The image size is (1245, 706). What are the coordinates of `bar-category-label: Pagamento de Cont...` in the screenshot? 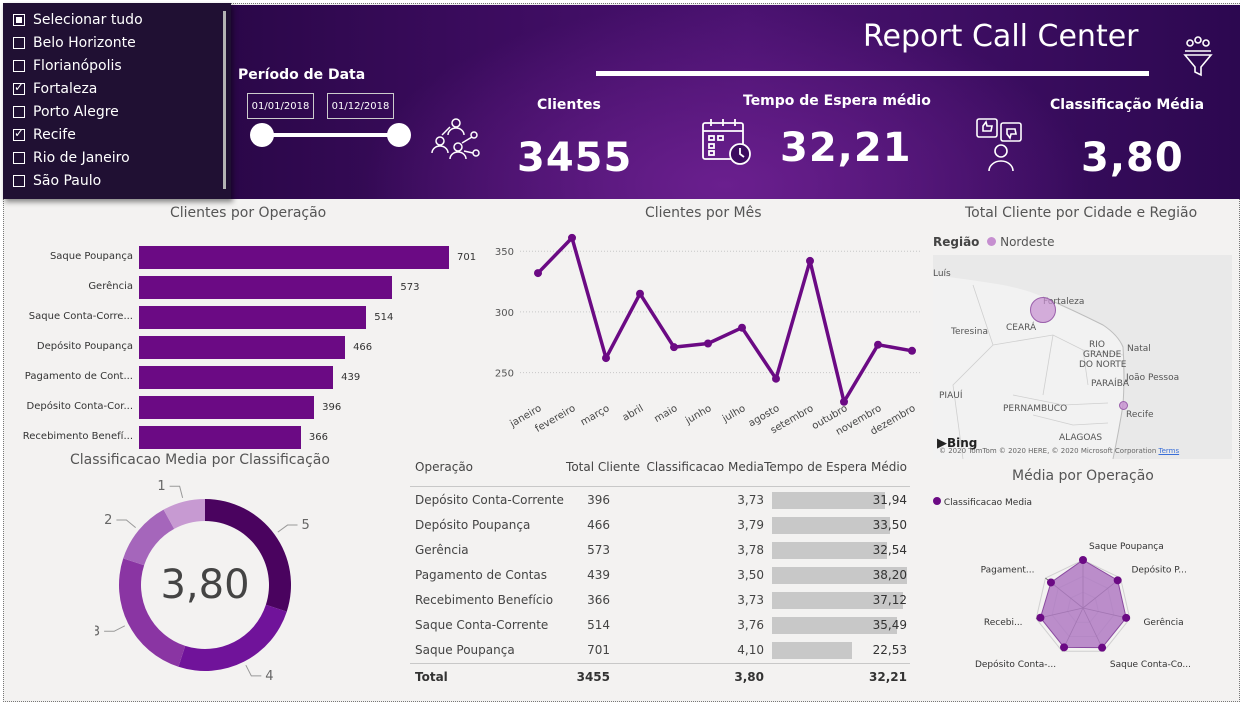 It's located at (78, 376).